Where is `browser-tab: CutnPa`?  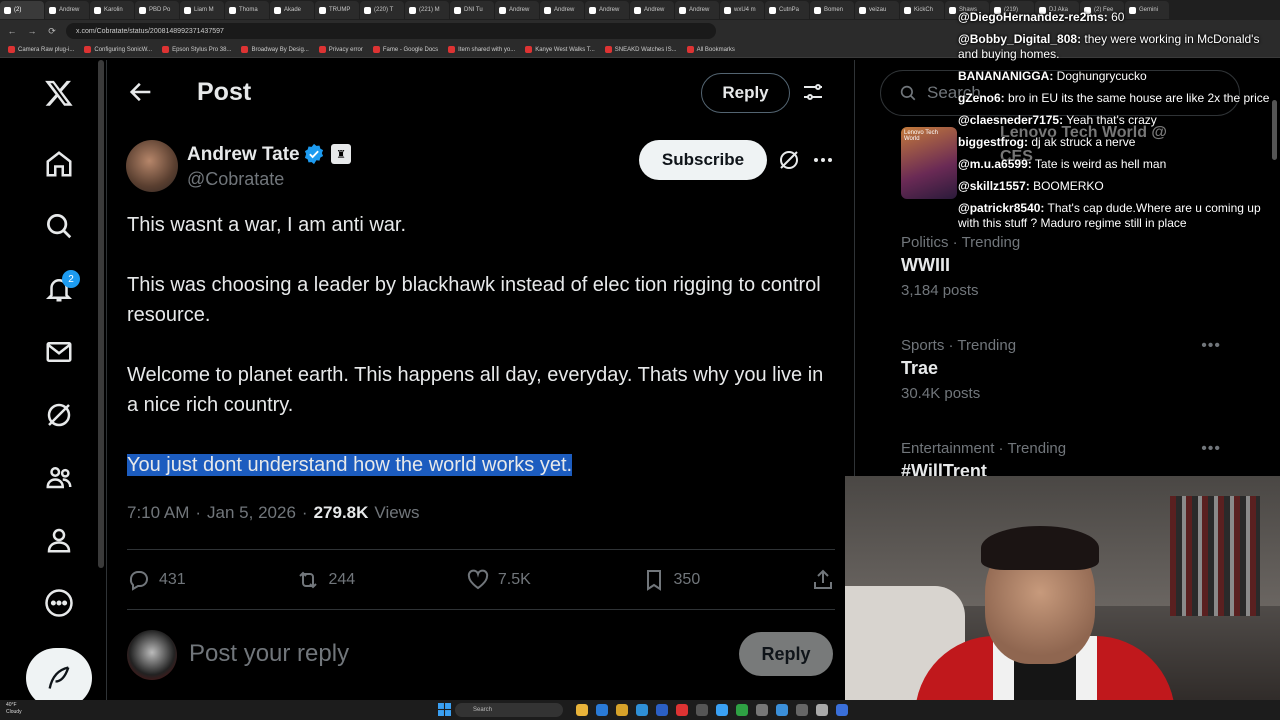
browser-tab: CutnPa is located at coordinates (787, 10).